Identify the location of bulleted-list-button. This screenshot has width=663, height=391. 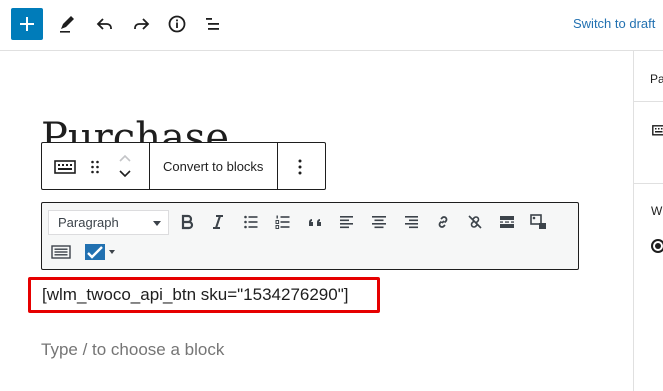
(251, 222).